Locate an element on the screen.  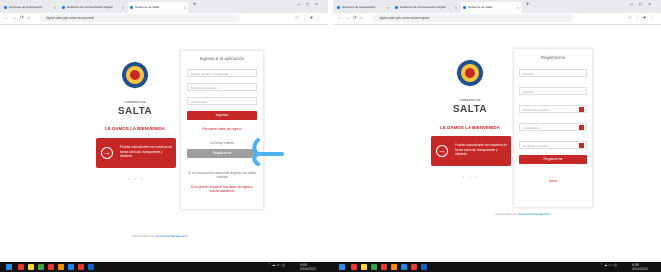
login-title: Ingresa a la aplicación is located at coordinates (222, 58).